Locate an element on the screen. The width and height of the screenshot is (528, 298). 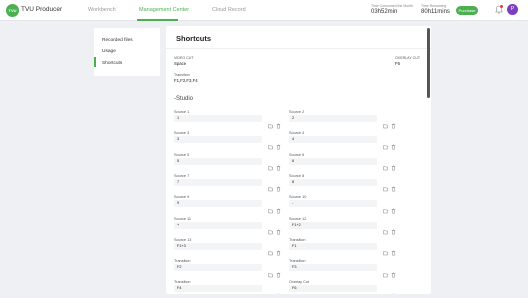
shortcut-input: F6 is located at coordinates (333, 289).